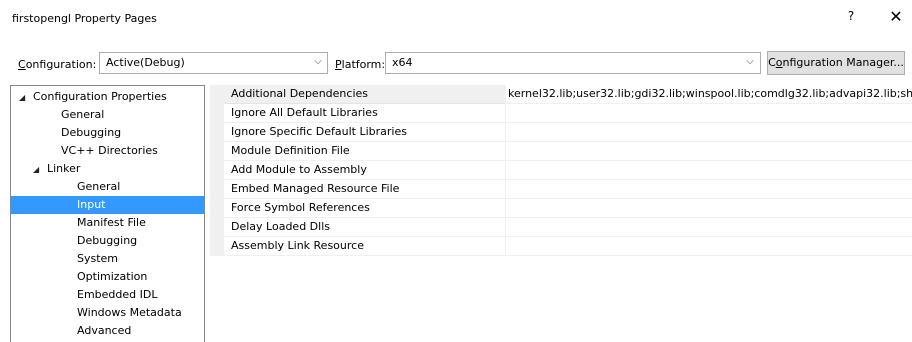 The image size is (912, 342). What do you see at coordinates (364, 227) in the screenshot?
I see `property-name: Delay Loaded Dlls` at bounding box center [364, 227].